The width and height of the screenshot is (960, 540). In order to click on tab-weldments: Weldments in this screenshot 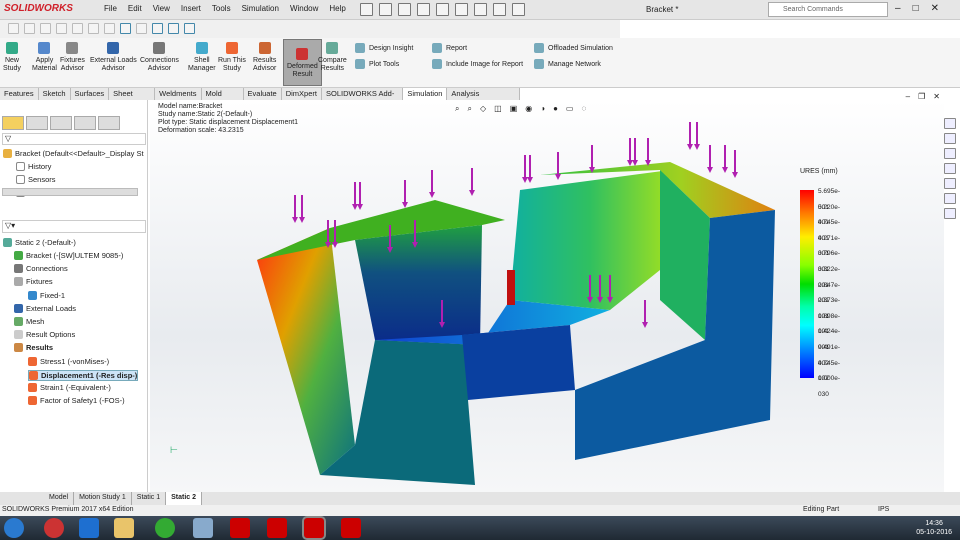, I will do `click(178, 94)`.